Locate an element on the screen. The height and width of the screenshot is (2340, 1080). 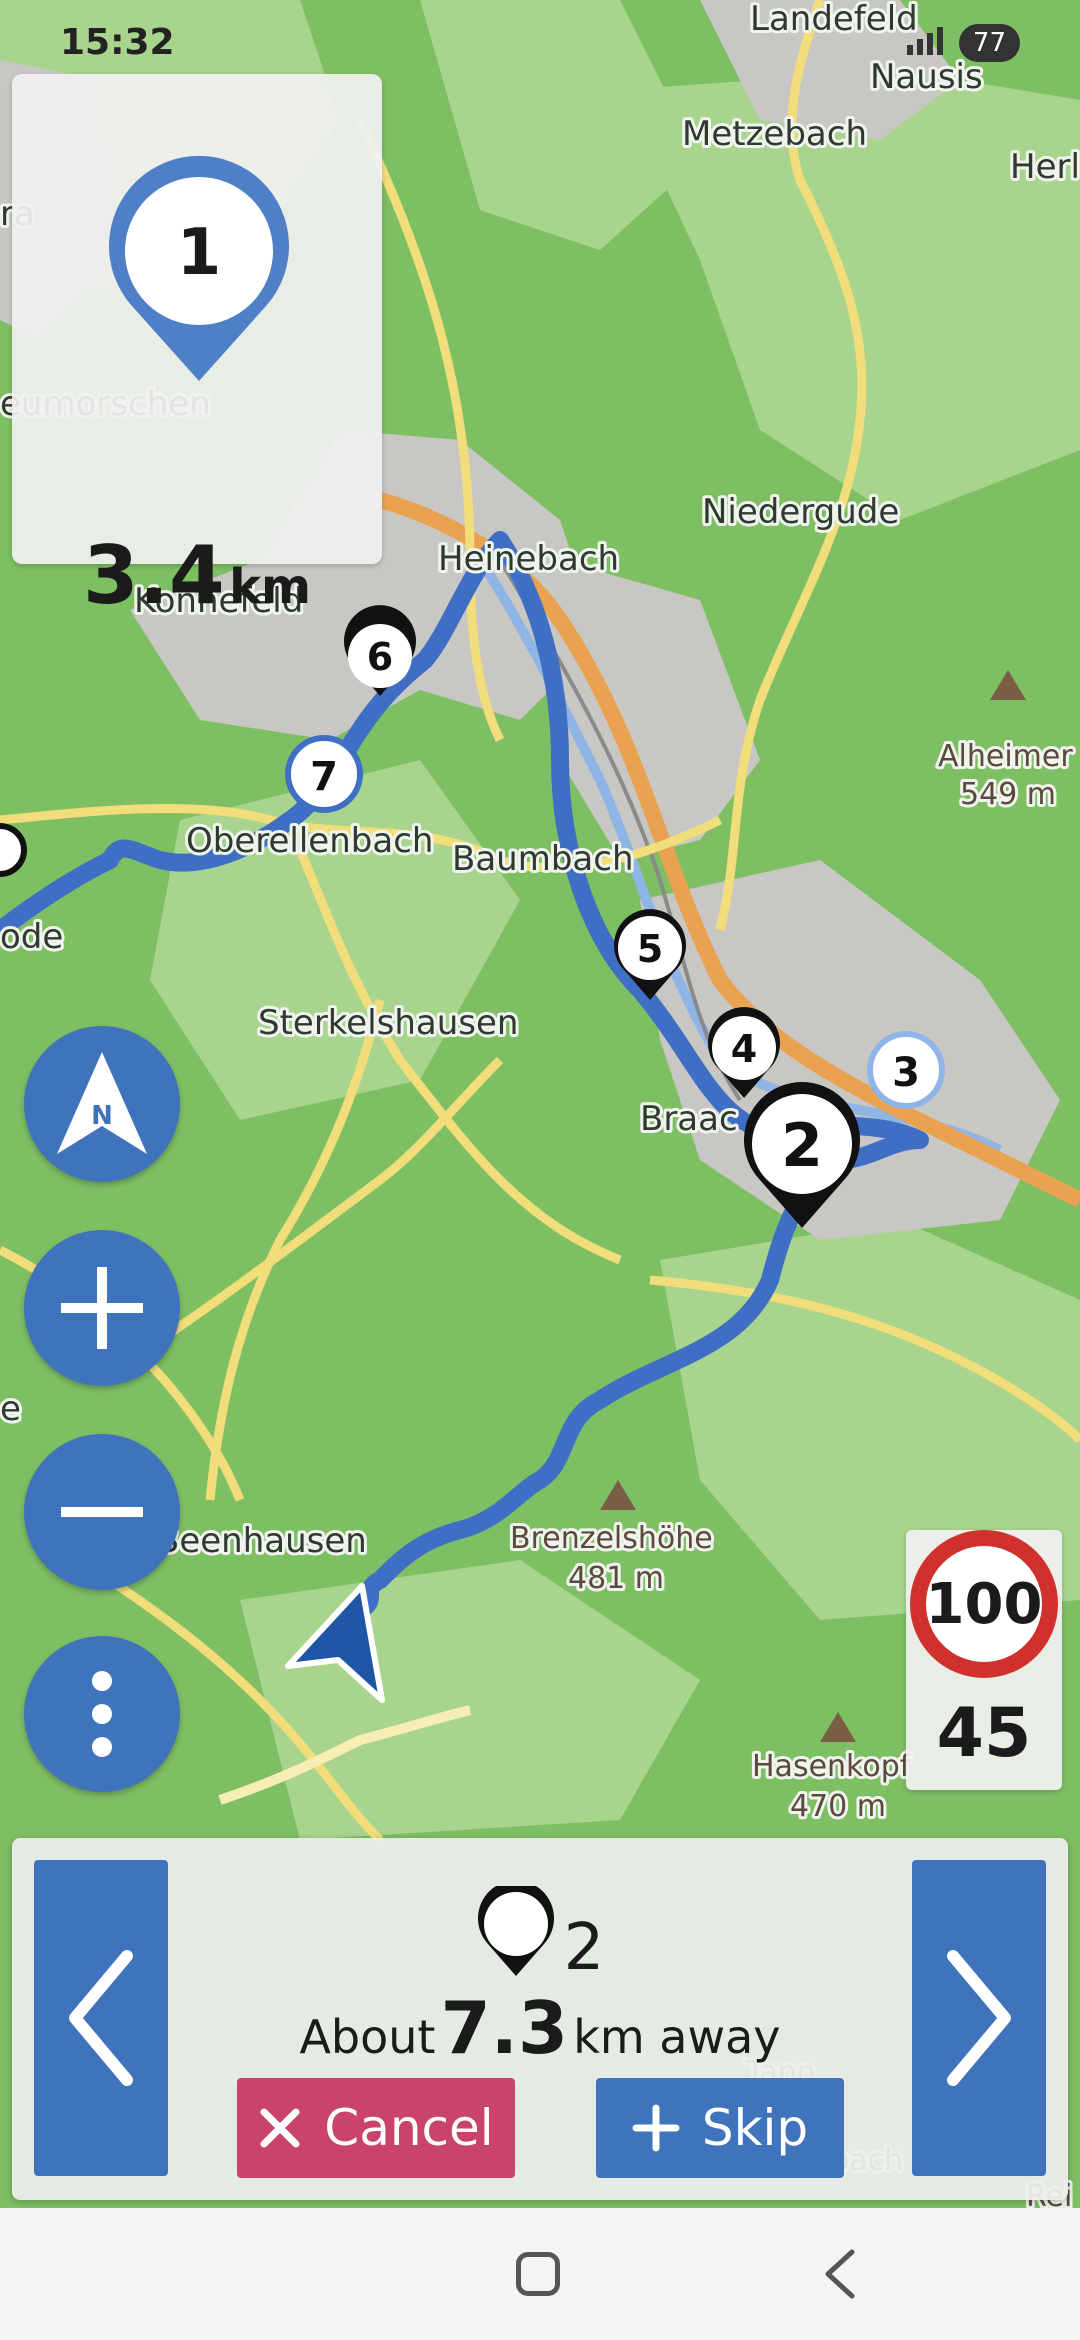
status-icons: 77 is located at coordinates (961, 43).